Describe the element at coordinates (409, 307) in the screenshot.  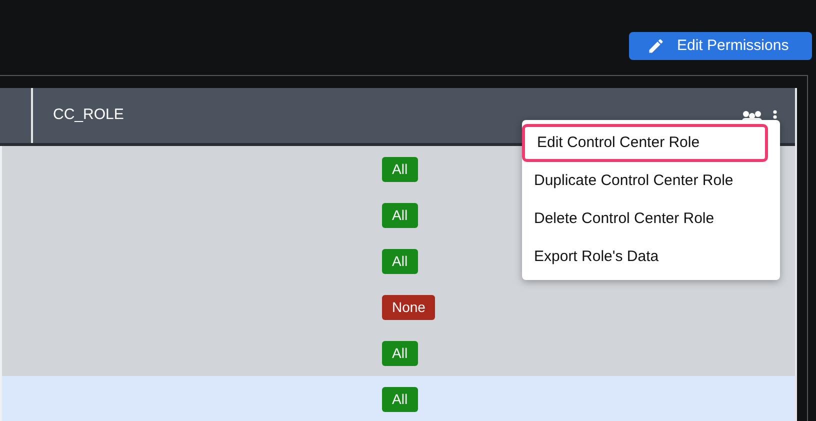
I see `permission-badge: None` at that location.